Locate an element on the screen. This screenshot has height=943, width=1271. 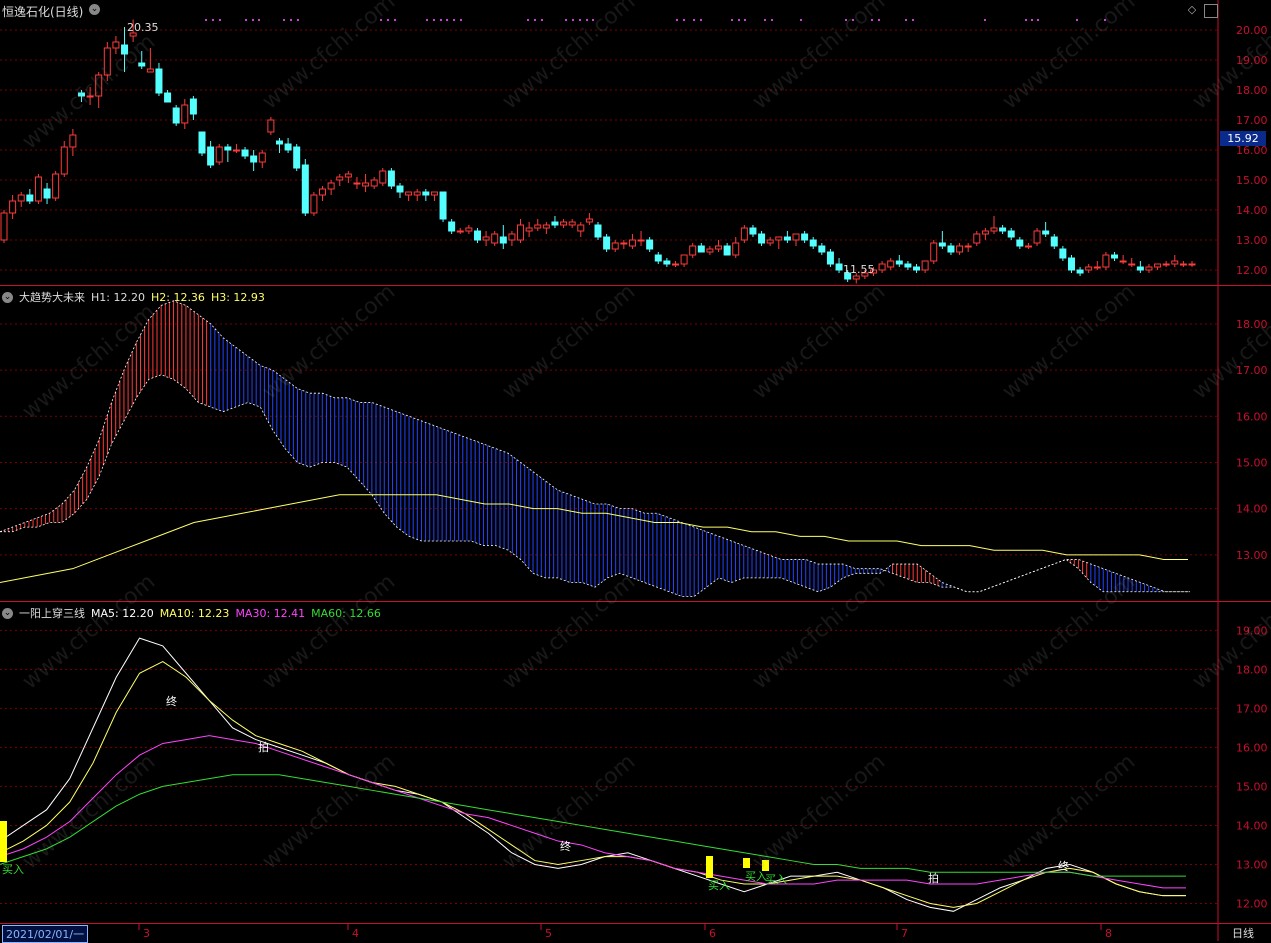
low-price-label: 11.55 is located at coordinates (859, 269).